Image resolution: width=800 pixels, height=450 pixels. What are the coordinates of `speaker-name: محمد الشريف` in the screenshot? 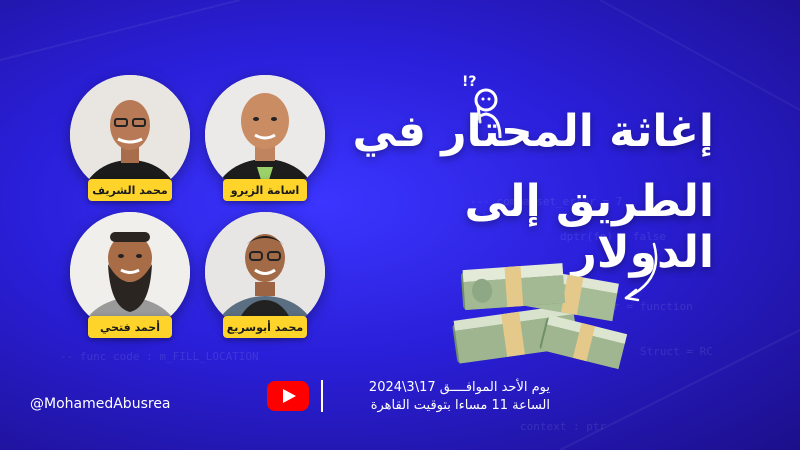 It's located at (130, 190).